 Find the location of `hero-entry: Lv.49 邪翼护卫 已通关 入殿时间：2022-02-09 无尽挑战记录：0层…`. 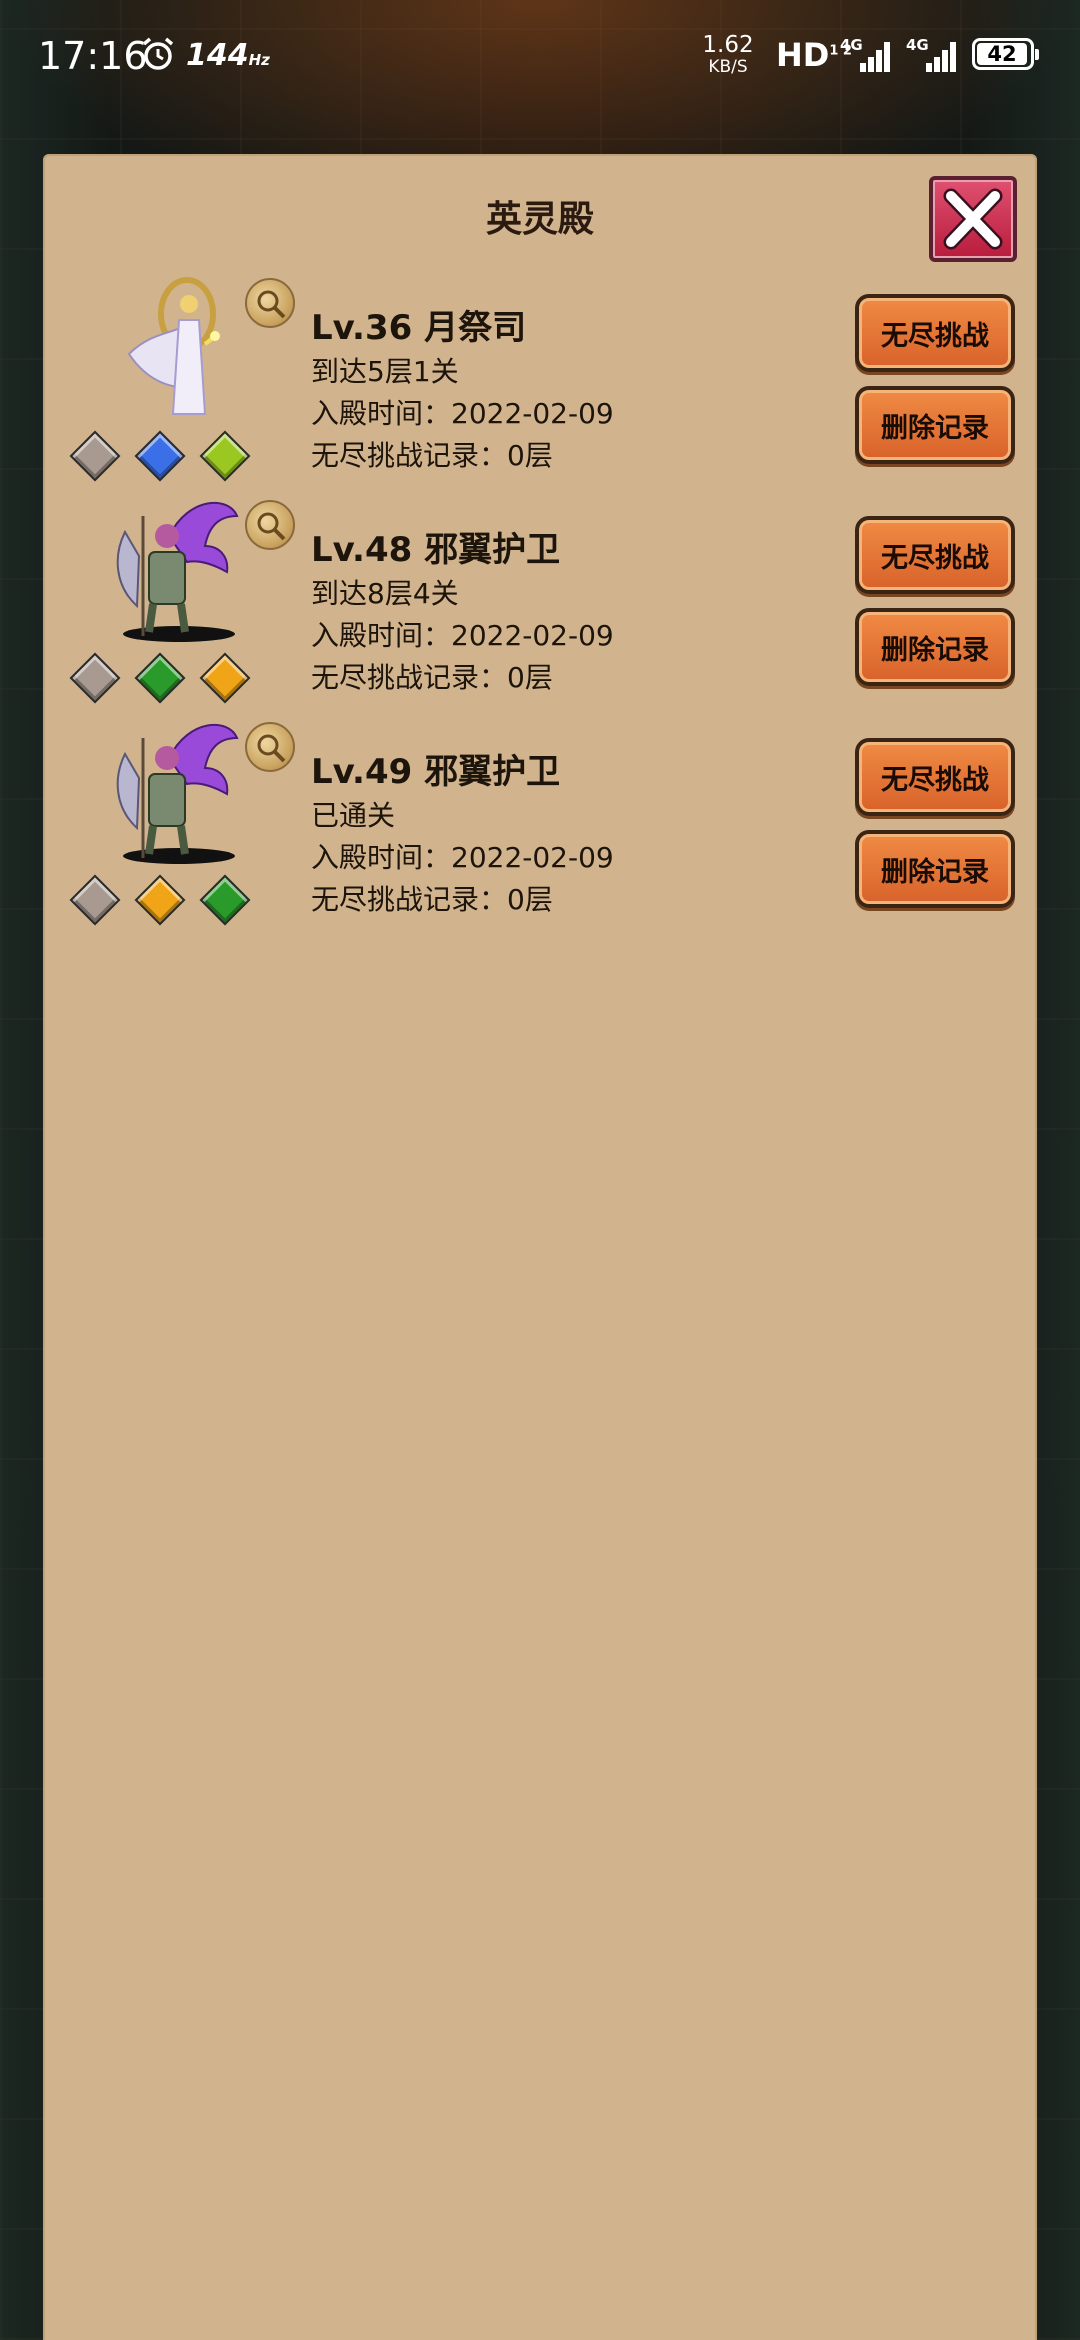

hero-entry: Lv.49 邪翼护卫 已通关 入殿时间：2022-02-09 无尽挑战记录：0层… is located at coordinates (540, 823).